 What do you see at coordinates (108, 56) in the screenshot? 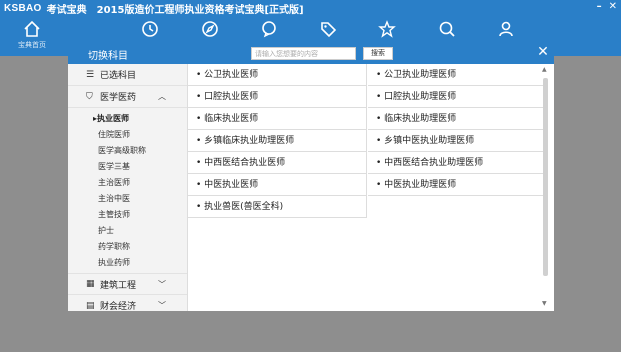
I see `dialog-title: 切换科目` at bounding box center [108, 56].